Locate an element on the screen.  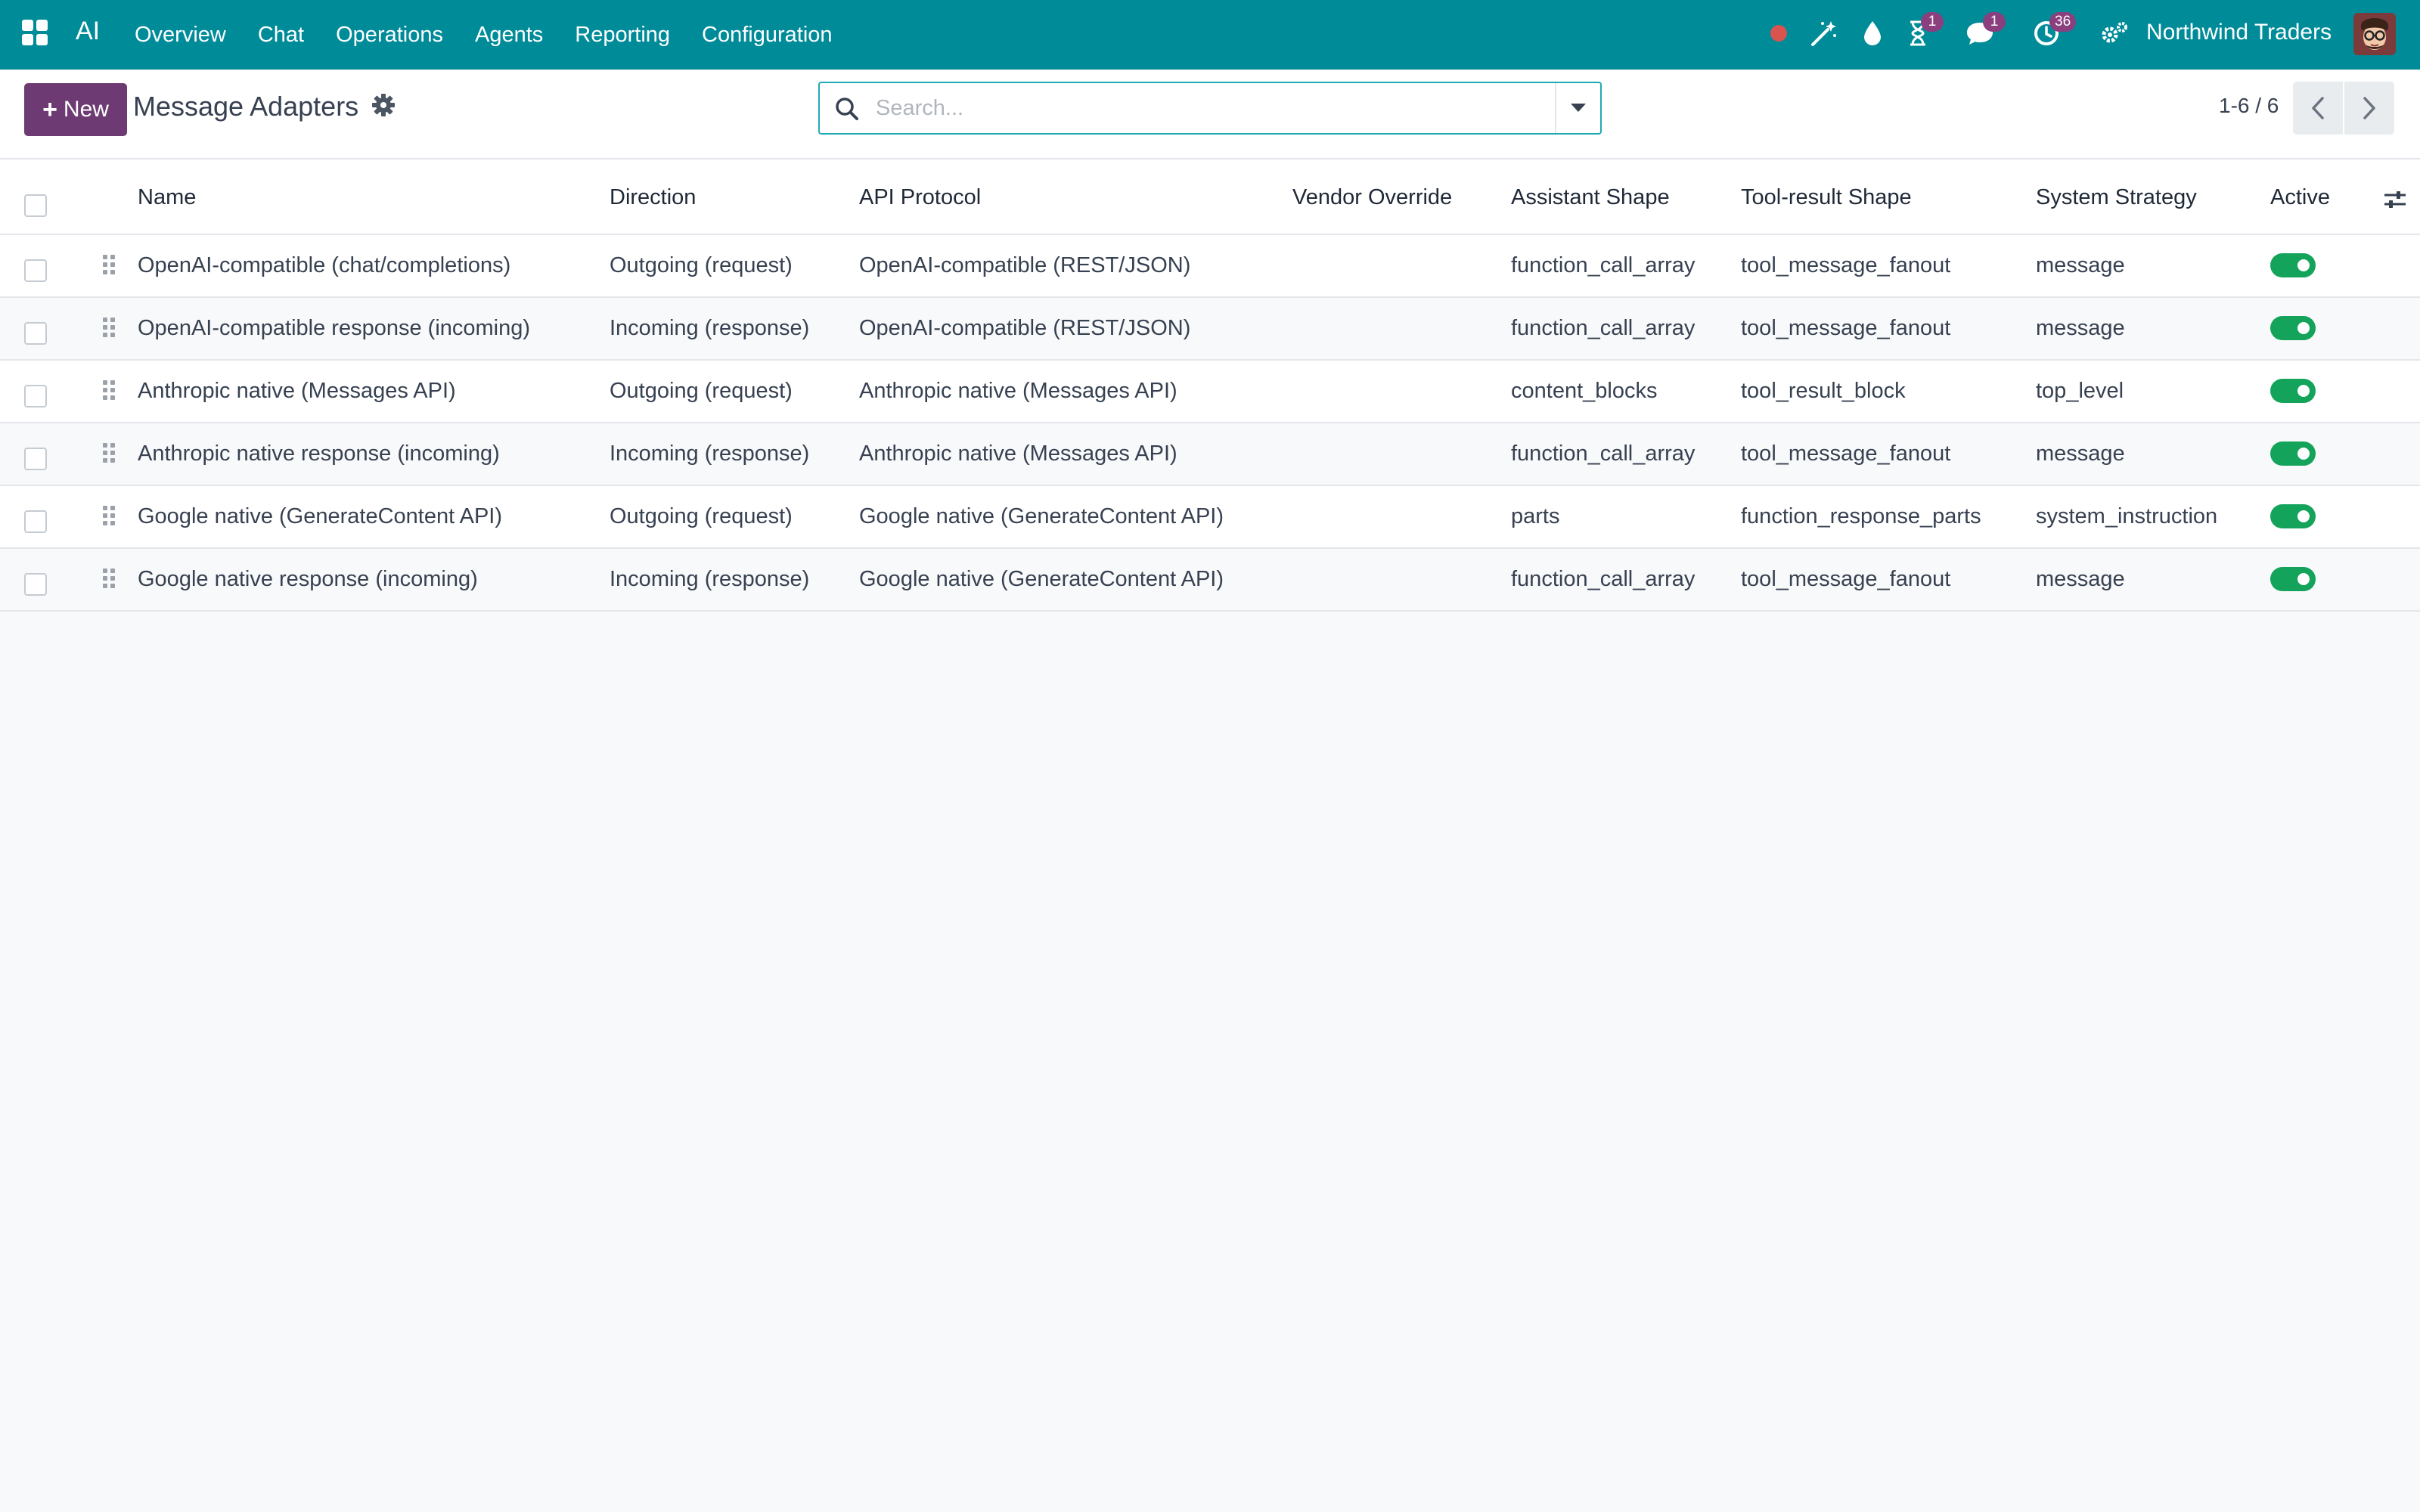
cell-system-strategy: system_instruction is located at coordinates (2127, 516).